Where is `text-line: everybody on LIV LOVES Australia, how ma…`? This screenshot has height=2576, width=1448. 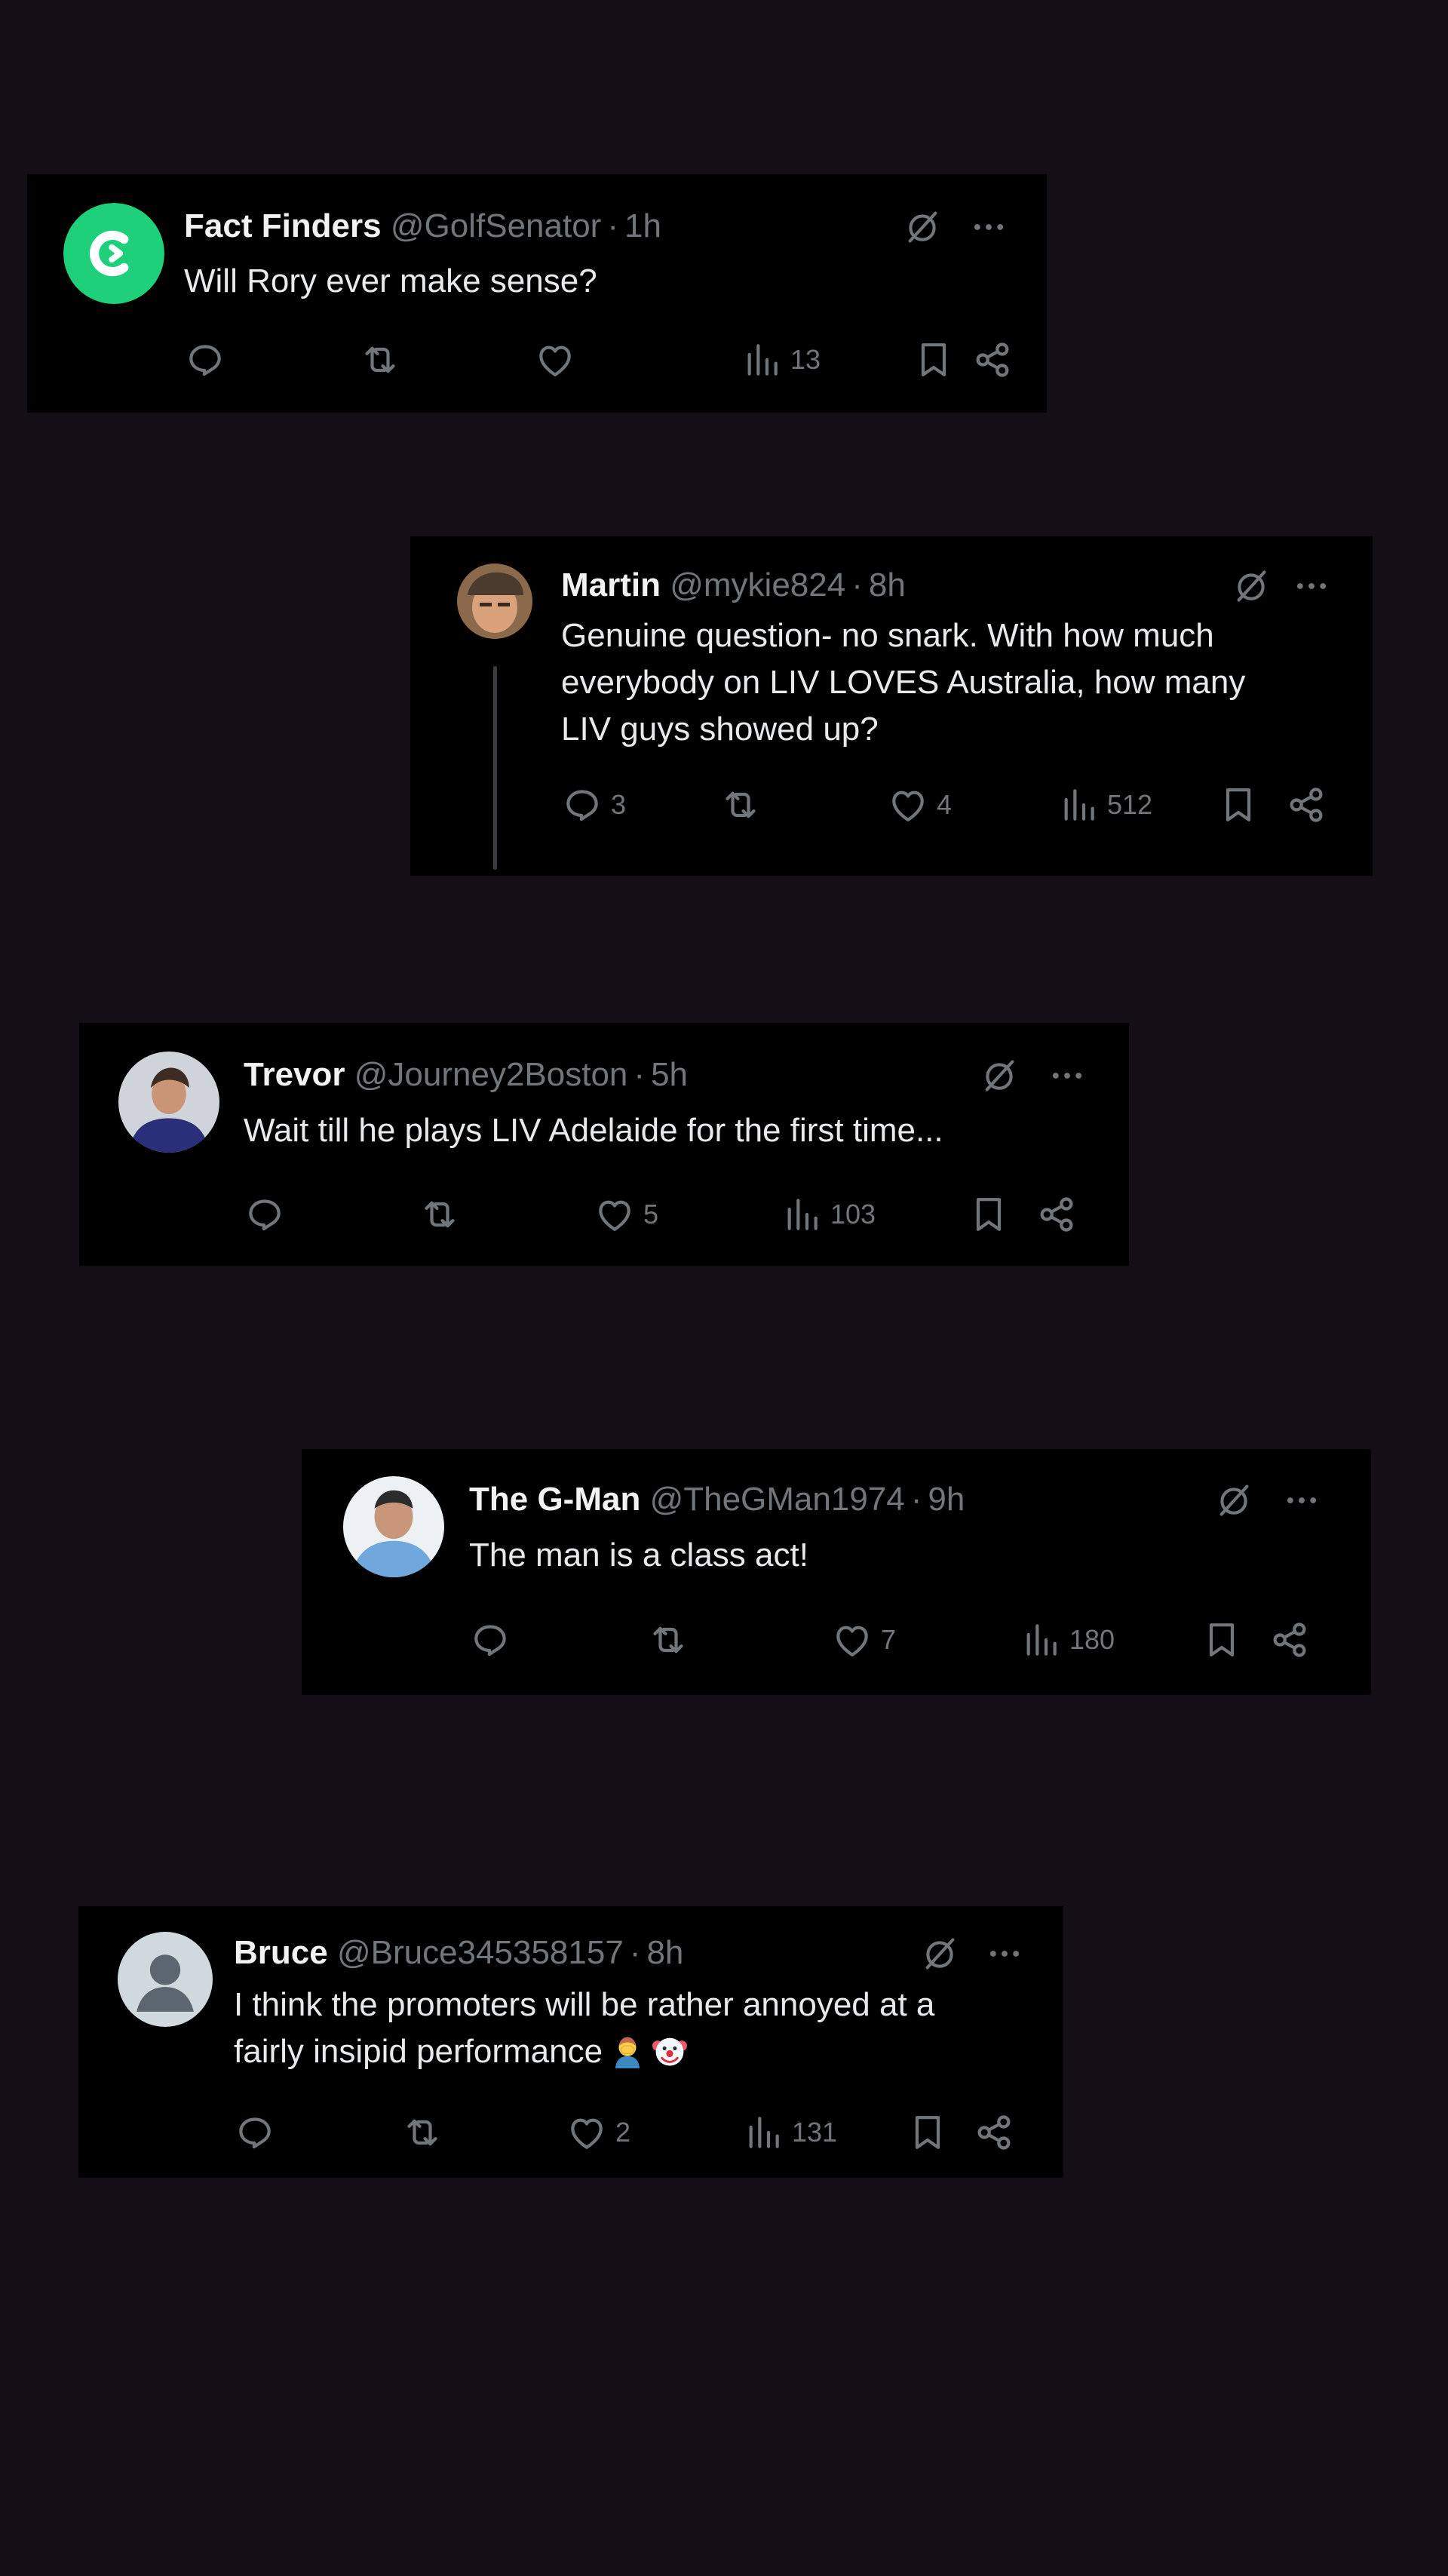 text-line: everybody on LIV LOVES Australia, how ma… is located at coordinates (903, 682).